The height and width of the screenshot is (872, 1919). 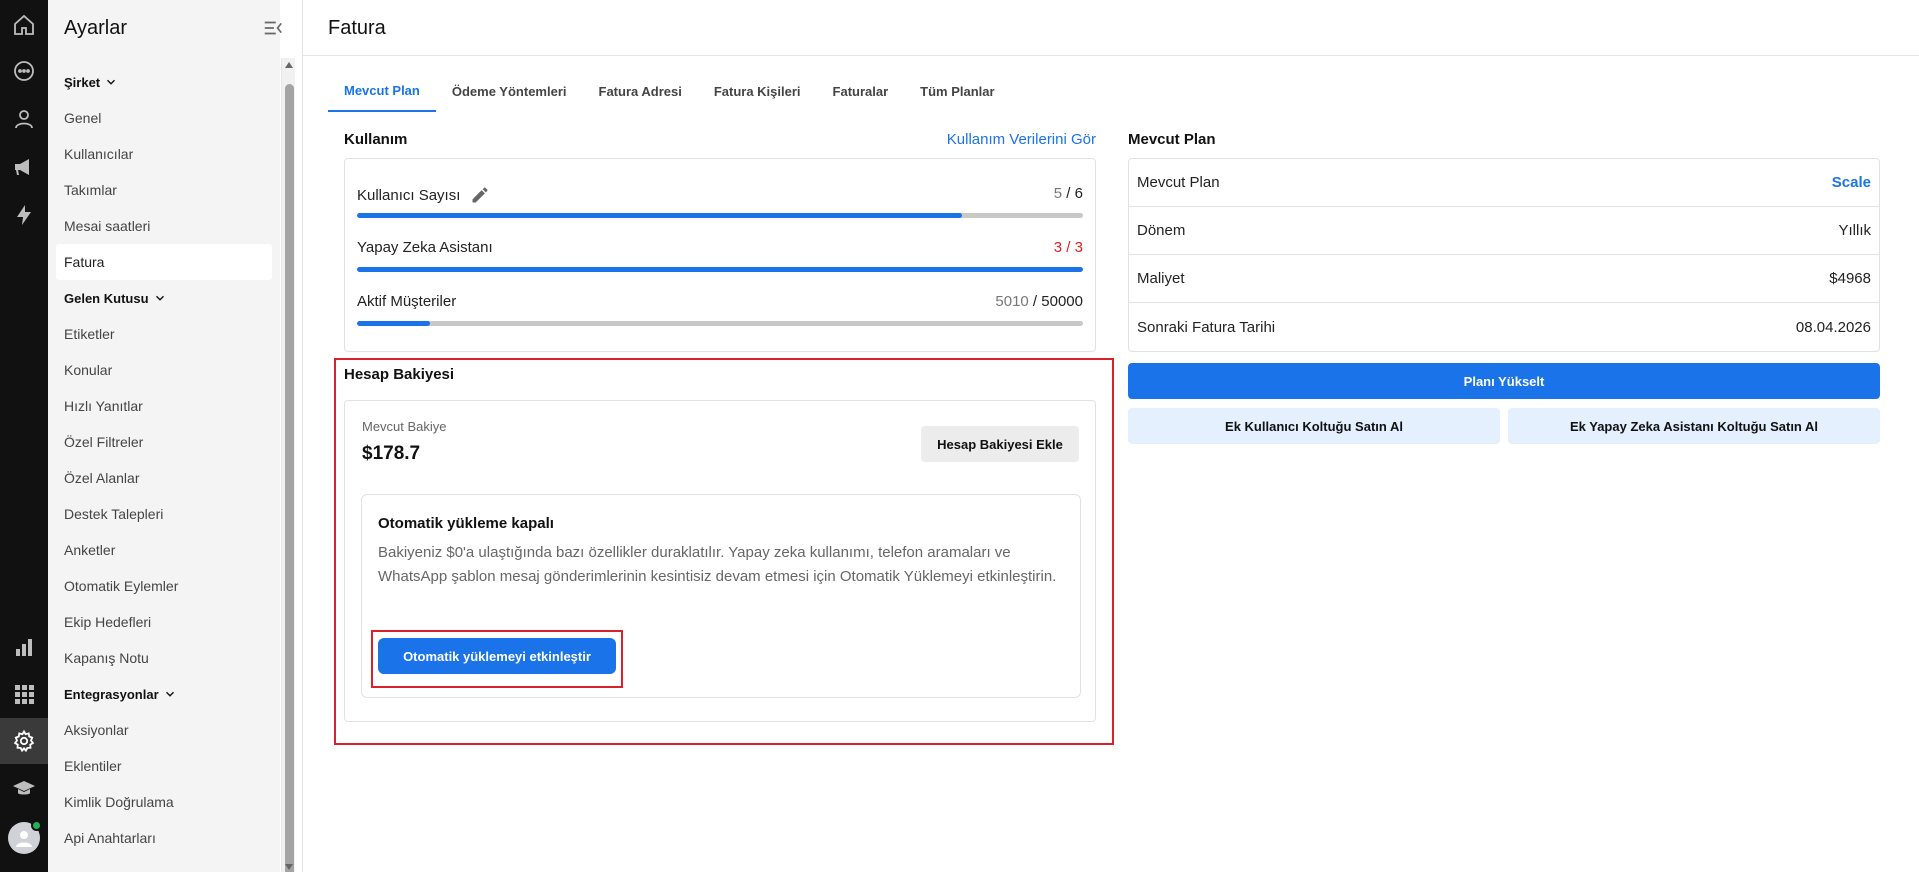 What do you see at coordinates (164, 406) in the screenshot?
I see `sidebar-item: Hızlı Yanıtlar` at bounding box center [164, 406].